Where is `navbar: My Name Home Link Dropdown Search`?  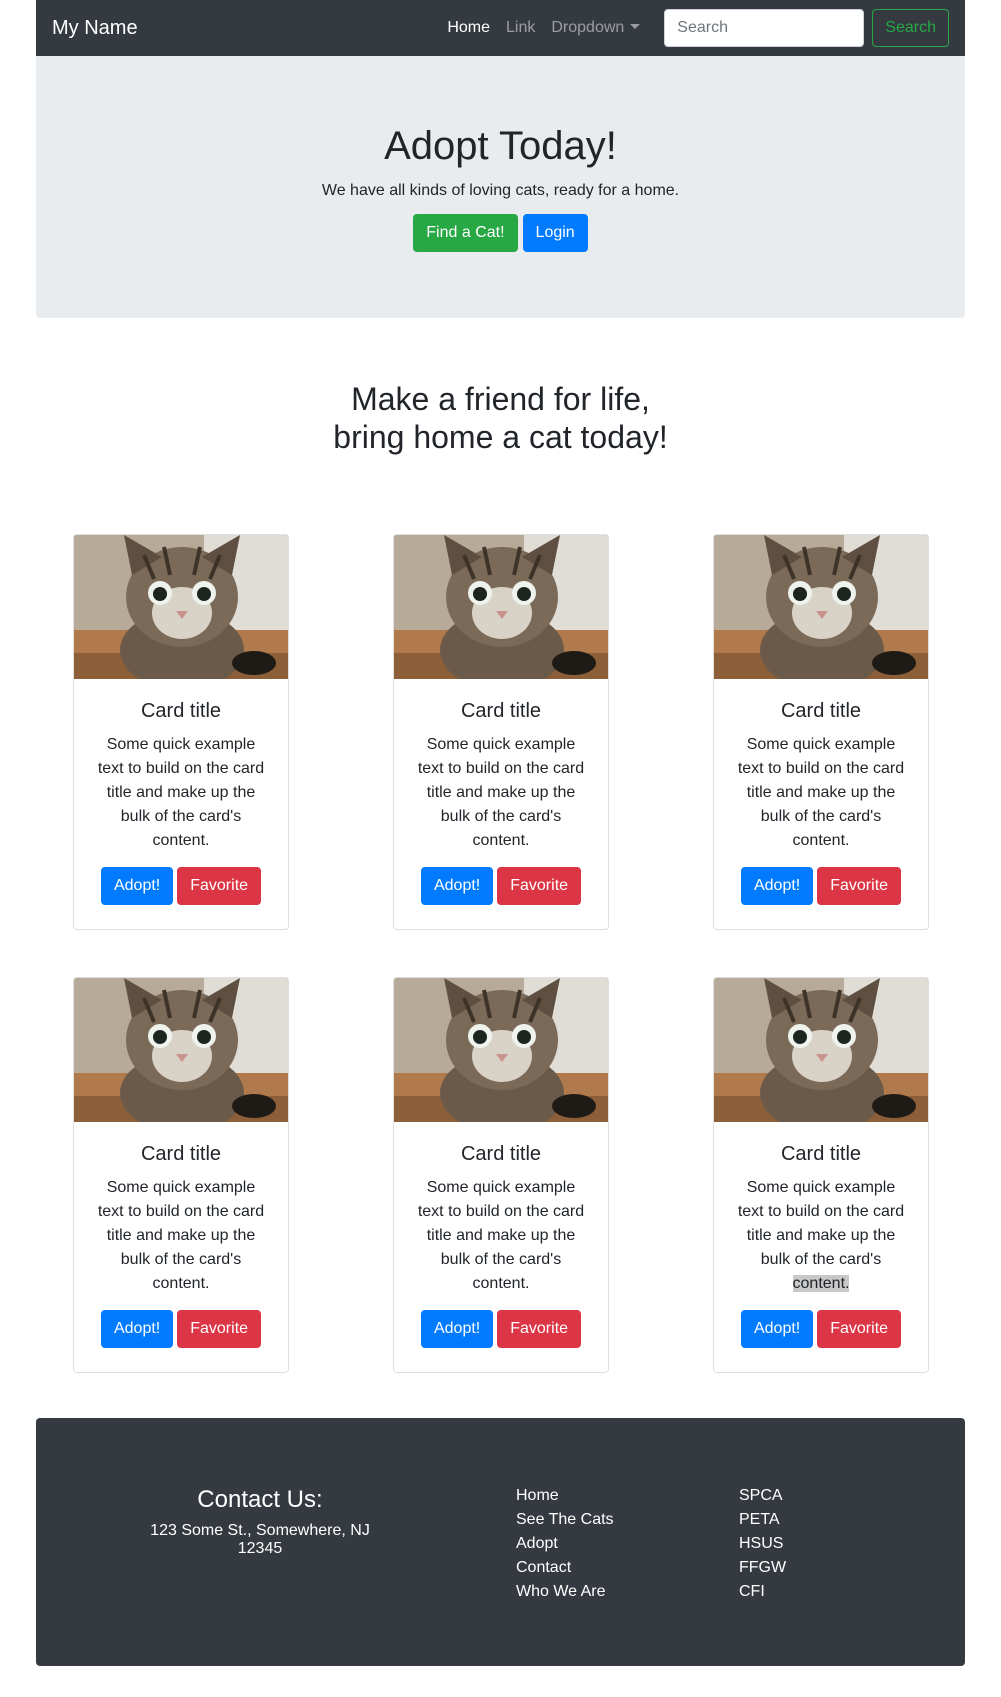
navbar: My Name Home Link Dropdown Search is located at coordinates (500, 28).